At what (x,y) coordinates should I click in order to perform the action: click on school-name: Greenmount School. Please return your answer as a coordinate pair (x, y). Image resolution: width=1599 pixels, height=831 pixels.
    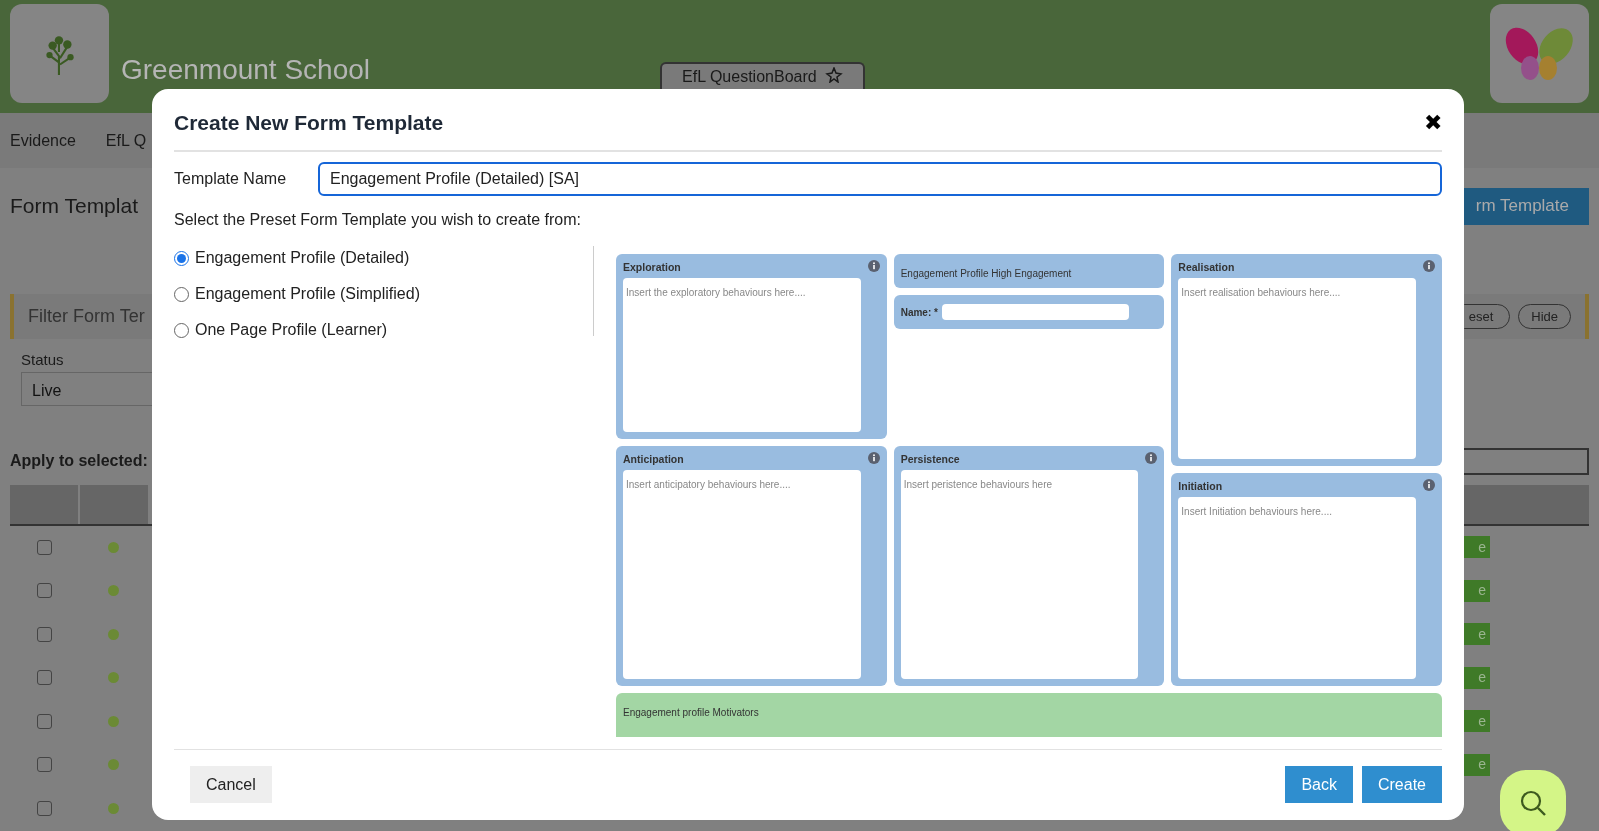
    Looking at the image, I should click on (246, 70).